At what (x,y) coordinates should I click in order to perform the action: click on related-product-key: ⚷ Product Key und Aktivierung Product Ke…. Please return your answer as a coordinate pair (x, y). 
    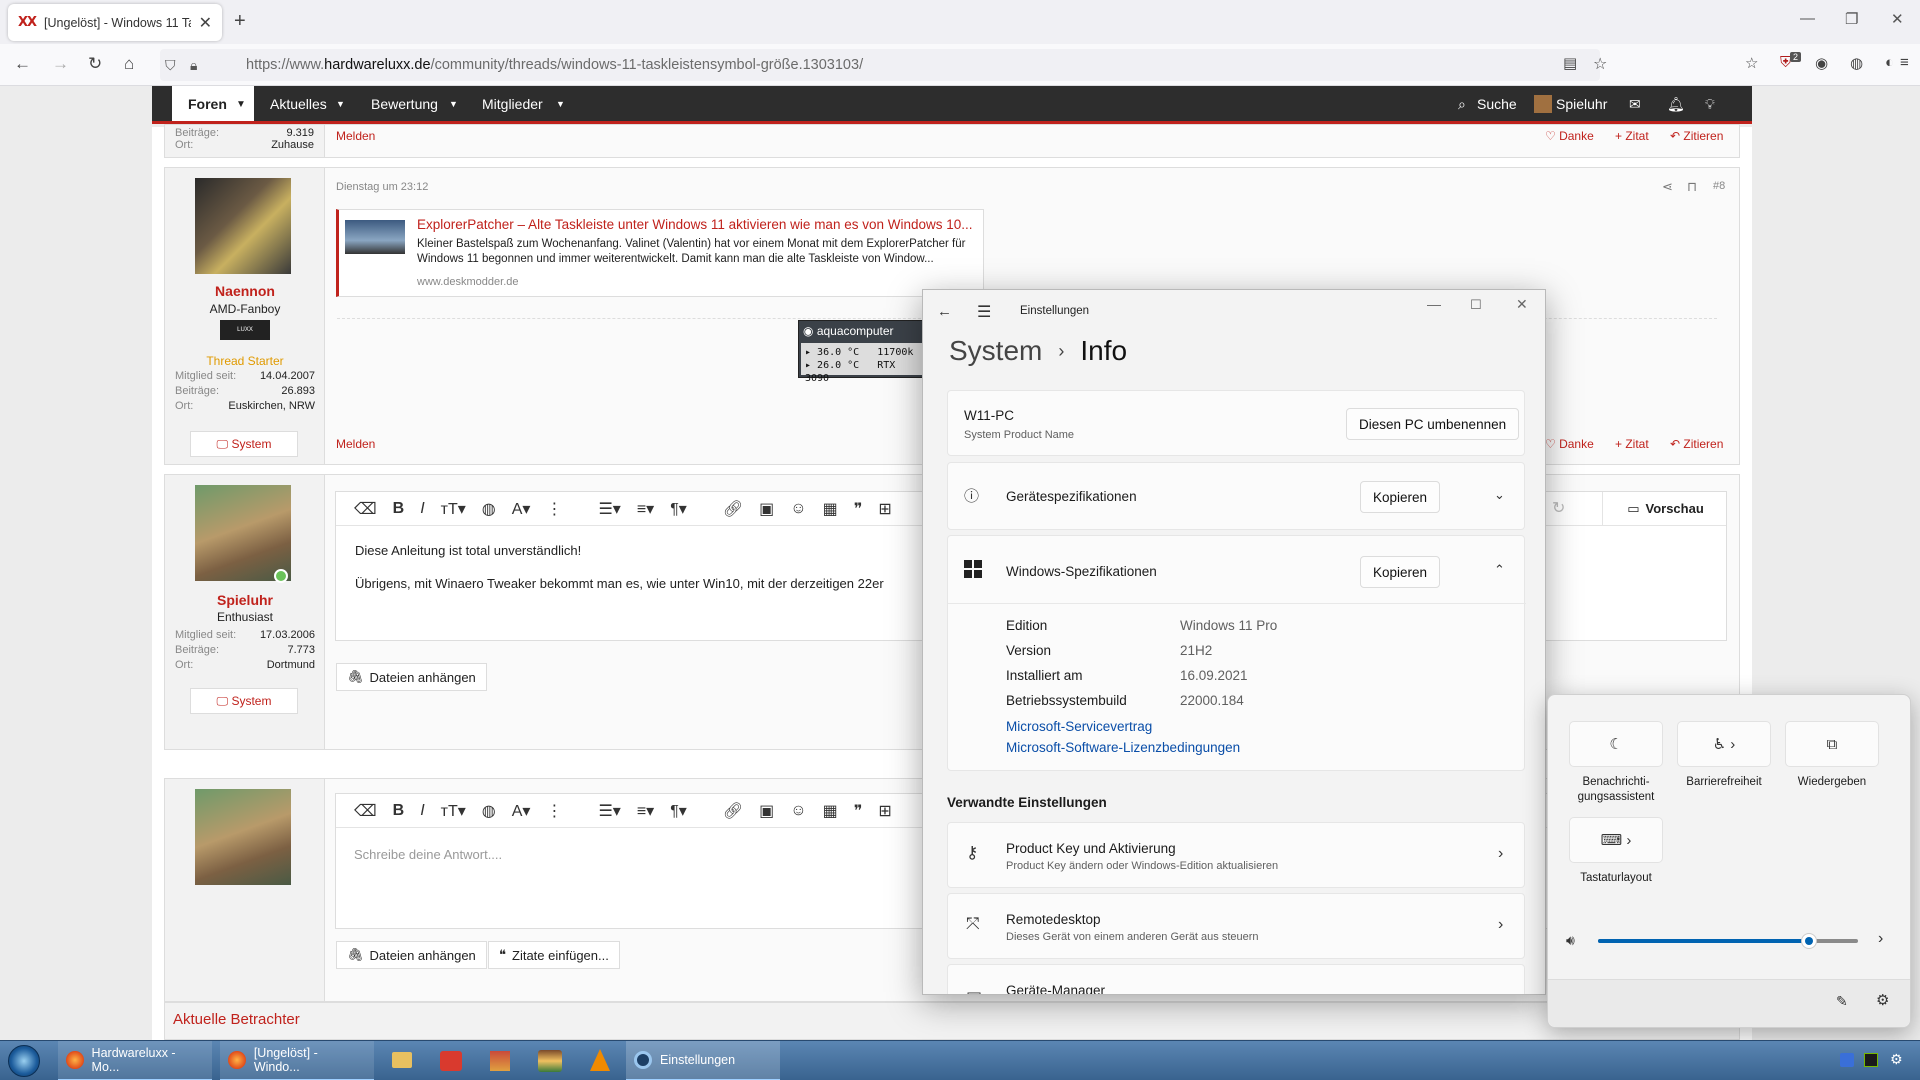
    Looking at the image, I should click on (1236, 855).